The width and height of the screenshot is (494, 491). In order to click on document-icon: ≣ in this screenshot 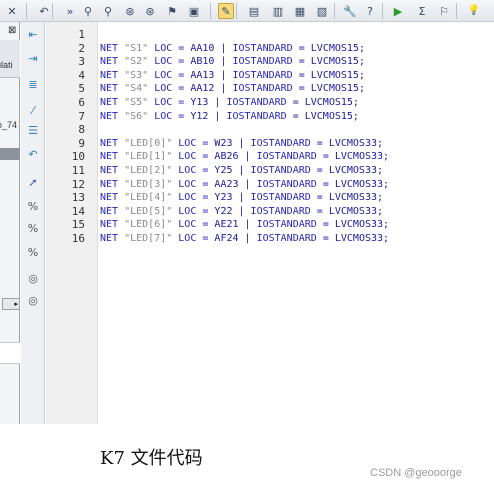, I will do `click(33, 84)`.